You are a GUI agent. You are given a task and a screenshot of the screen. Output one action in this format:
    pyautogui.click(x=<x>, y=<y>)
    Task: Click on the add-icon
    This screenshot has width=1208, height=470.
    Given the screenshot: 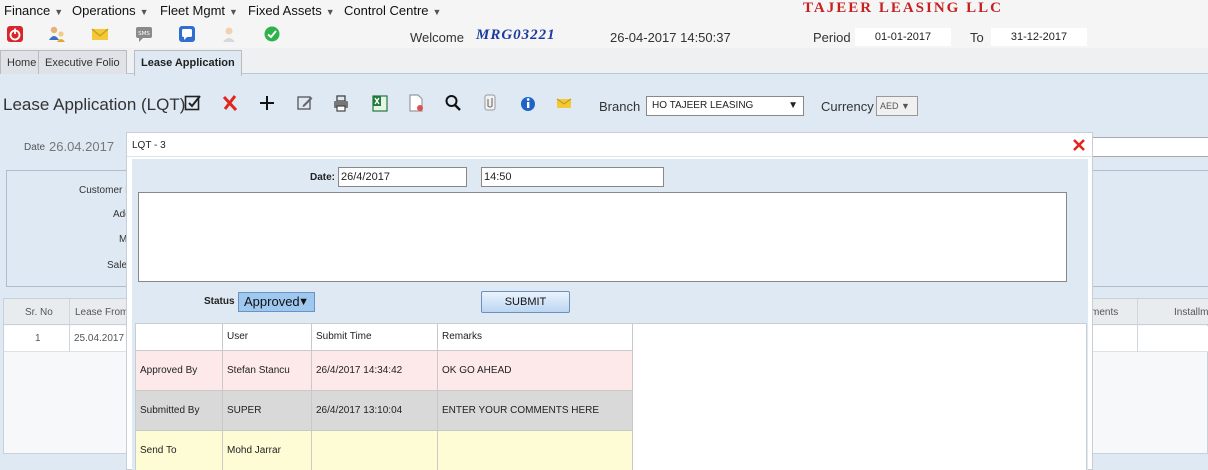 What is the action you would take?
    pyautogui.click(x=267, y=103)
    